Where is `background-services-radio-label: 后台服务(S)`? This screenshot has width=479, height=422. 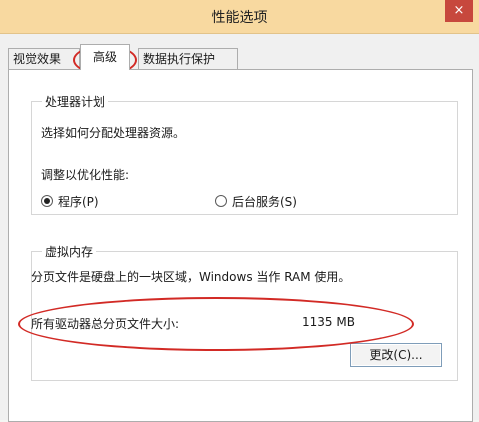 background-services-radio-label: 后台服务(S) is located at coordinates (264, 201).